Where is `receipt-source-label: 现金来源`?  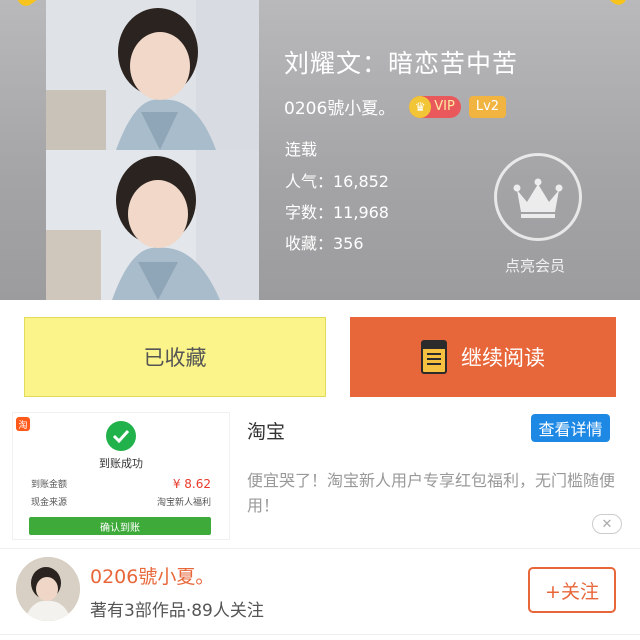
receipt-source-label: 现金来源 is located at coordinates (49, 503).